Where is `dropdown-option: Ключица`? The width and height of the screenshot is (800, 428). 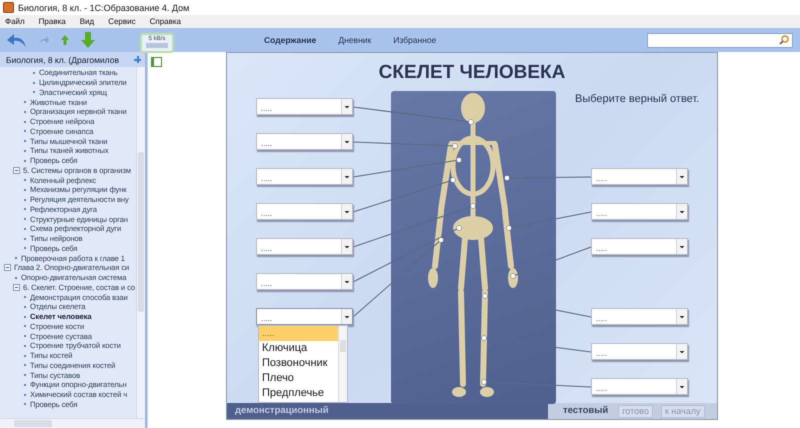 dropdown-option: Ключица is located at coordinates (298, 348).